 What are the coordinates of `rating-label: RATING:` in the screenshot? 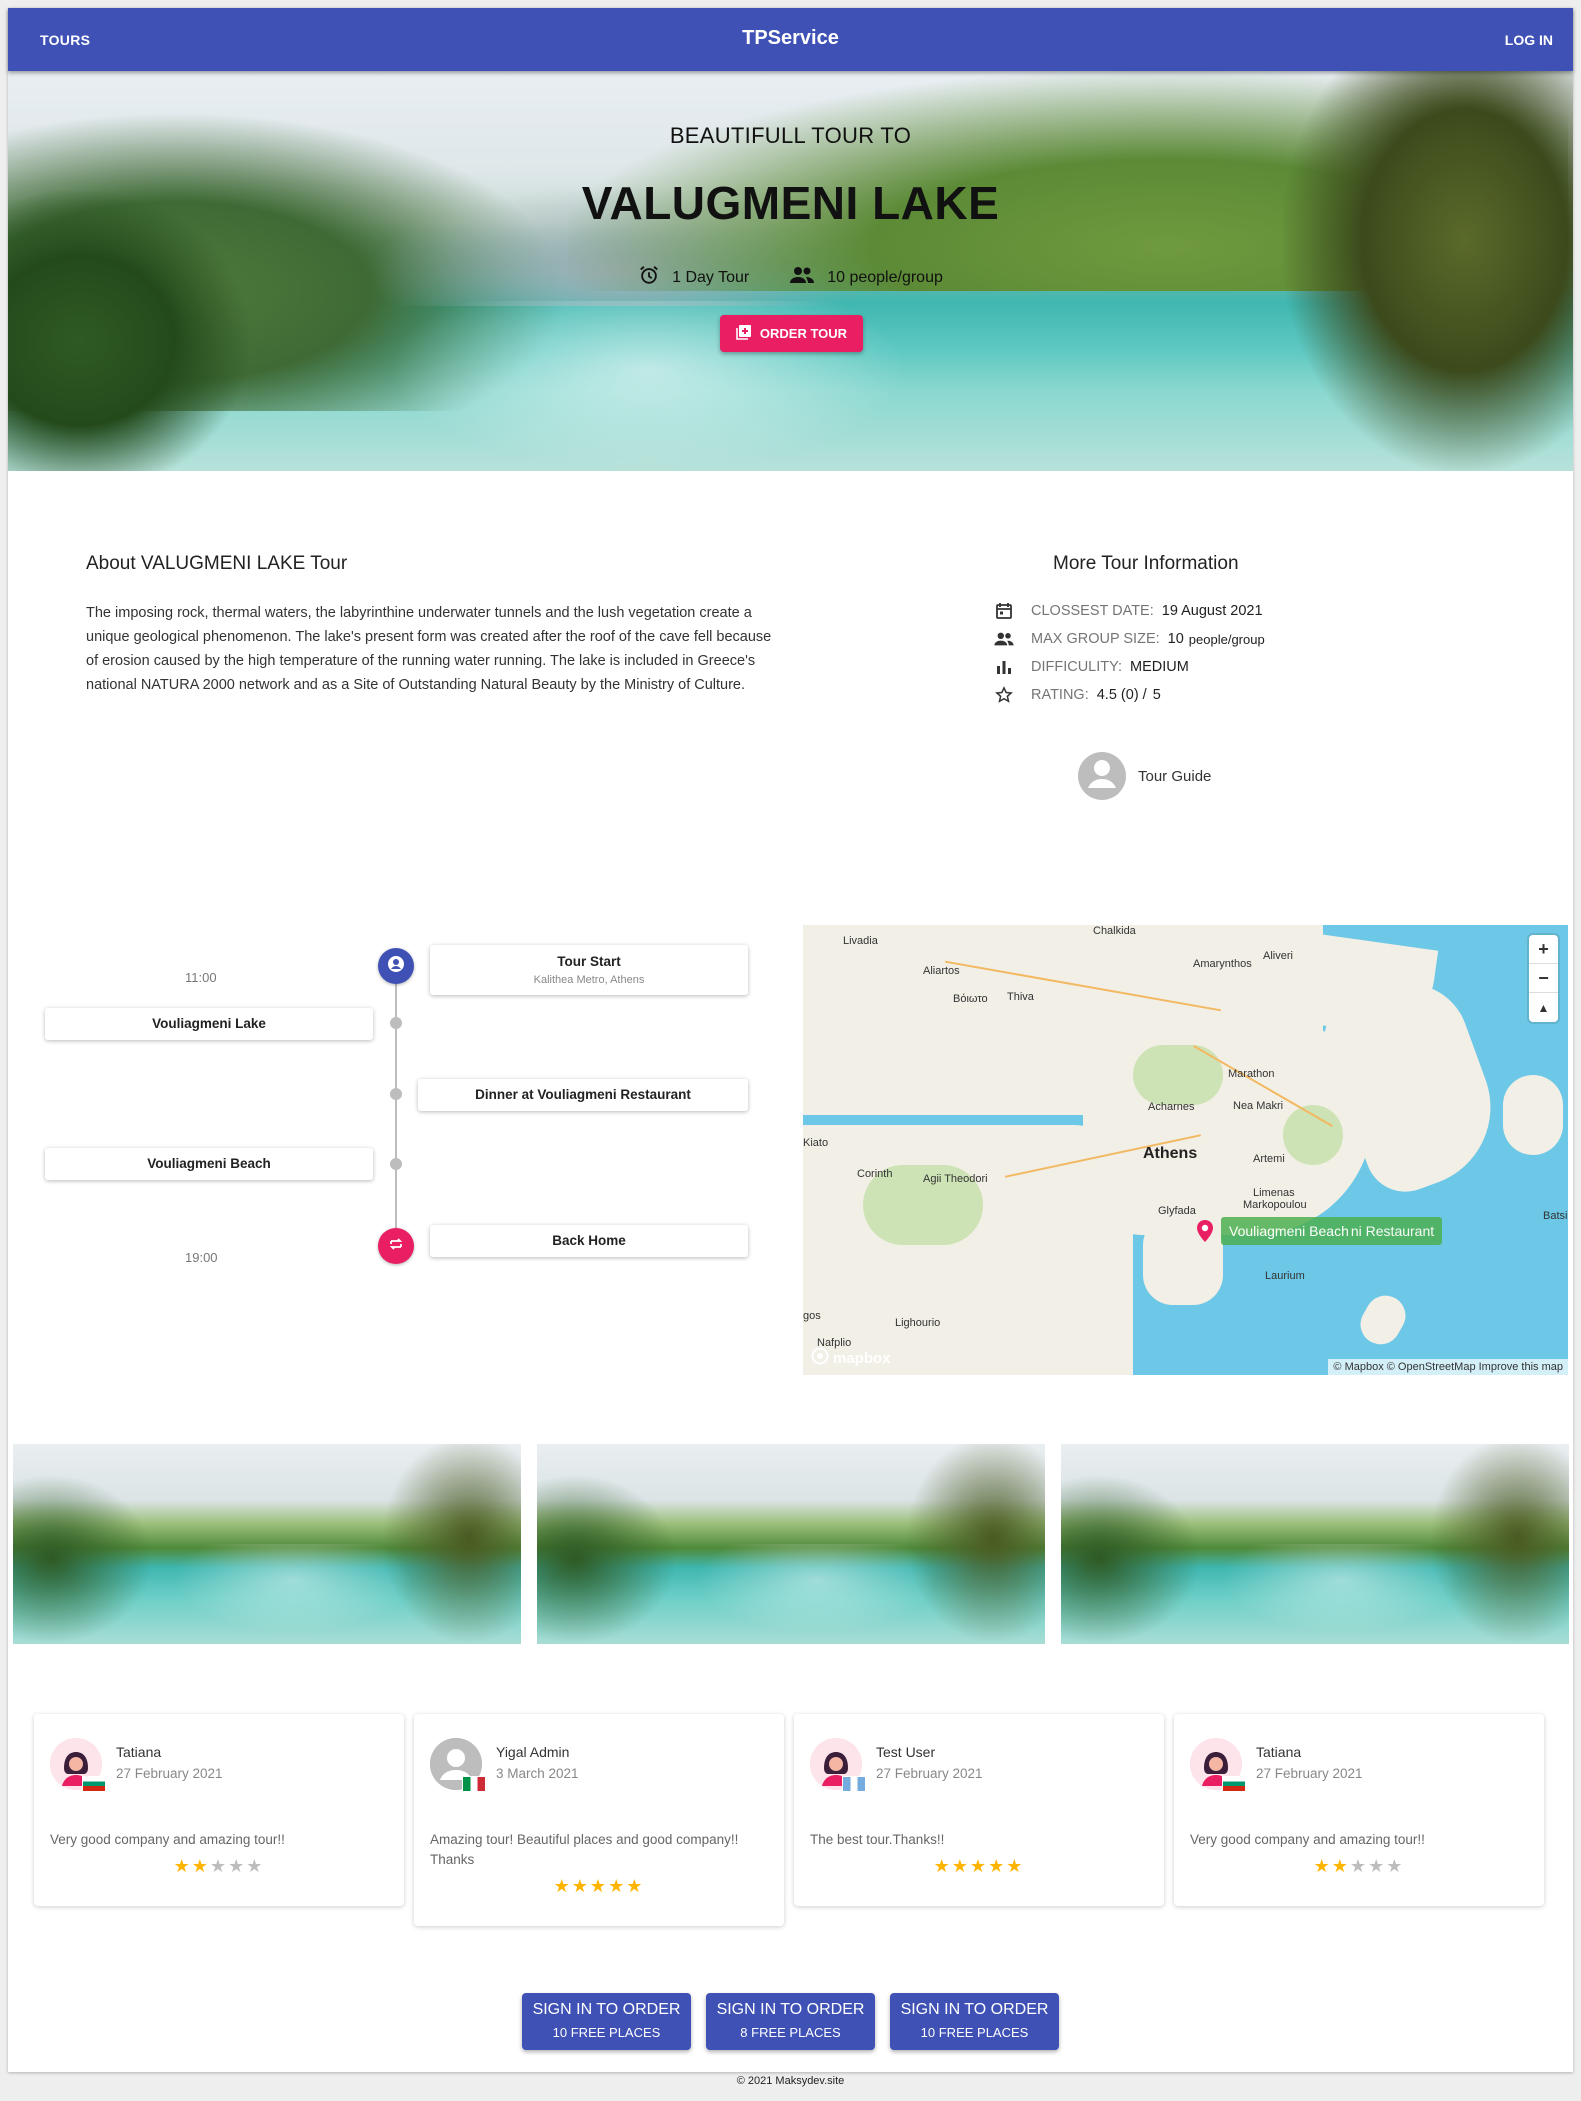 It's located at (1060, 695).